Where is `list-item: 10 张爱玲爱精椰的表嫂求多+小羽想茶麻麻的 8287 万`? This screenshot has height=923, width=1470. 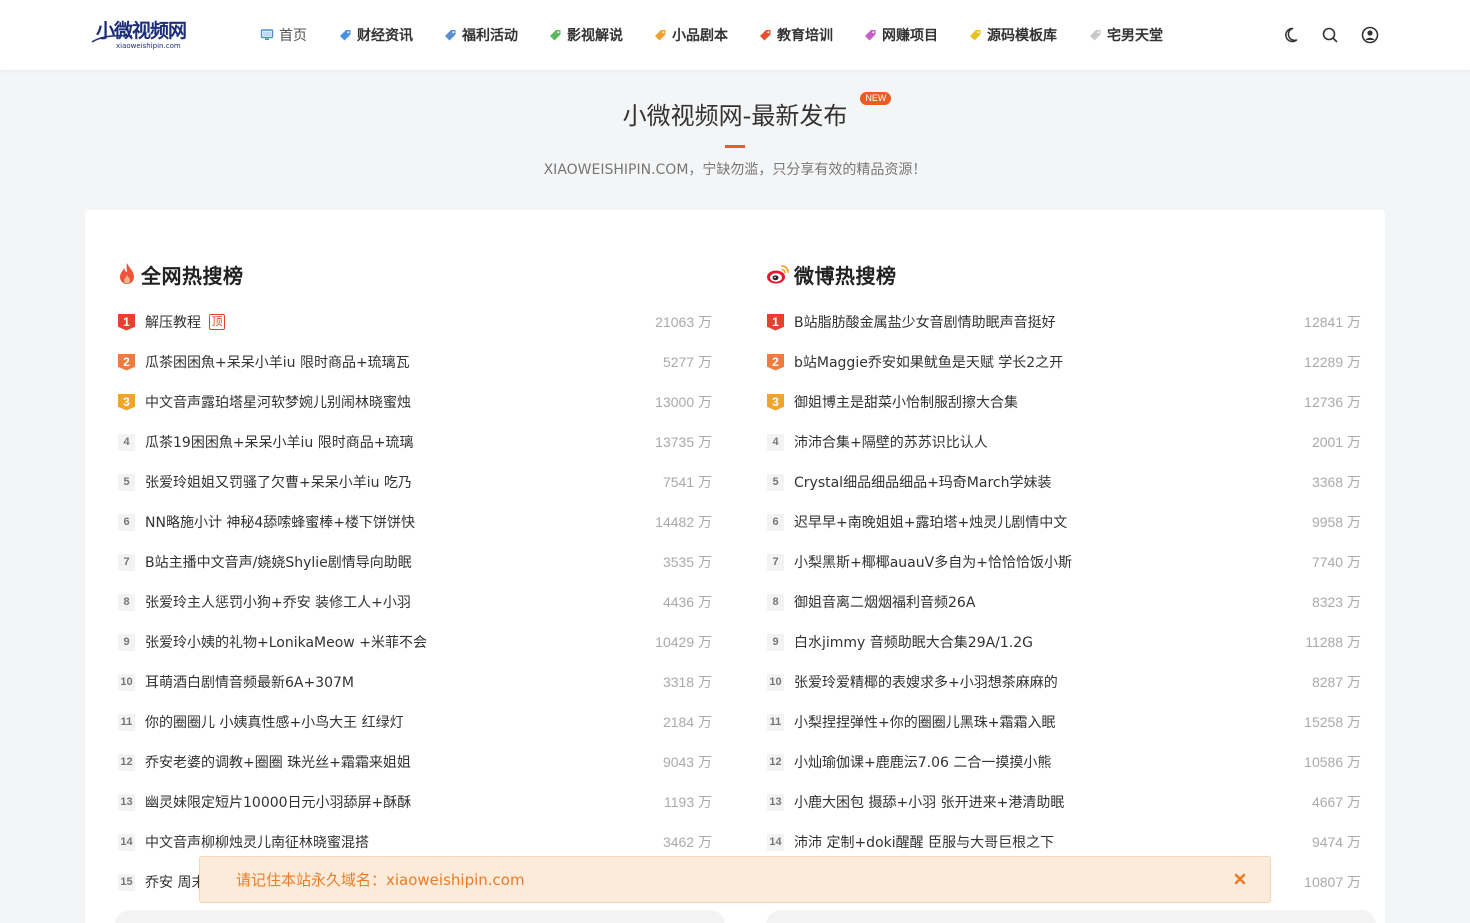 list-item: 10 张爱玲爱精椰的表嫂求多+小羽想茶麻麻的 8287 万 is located at coordinates (1063, 682).